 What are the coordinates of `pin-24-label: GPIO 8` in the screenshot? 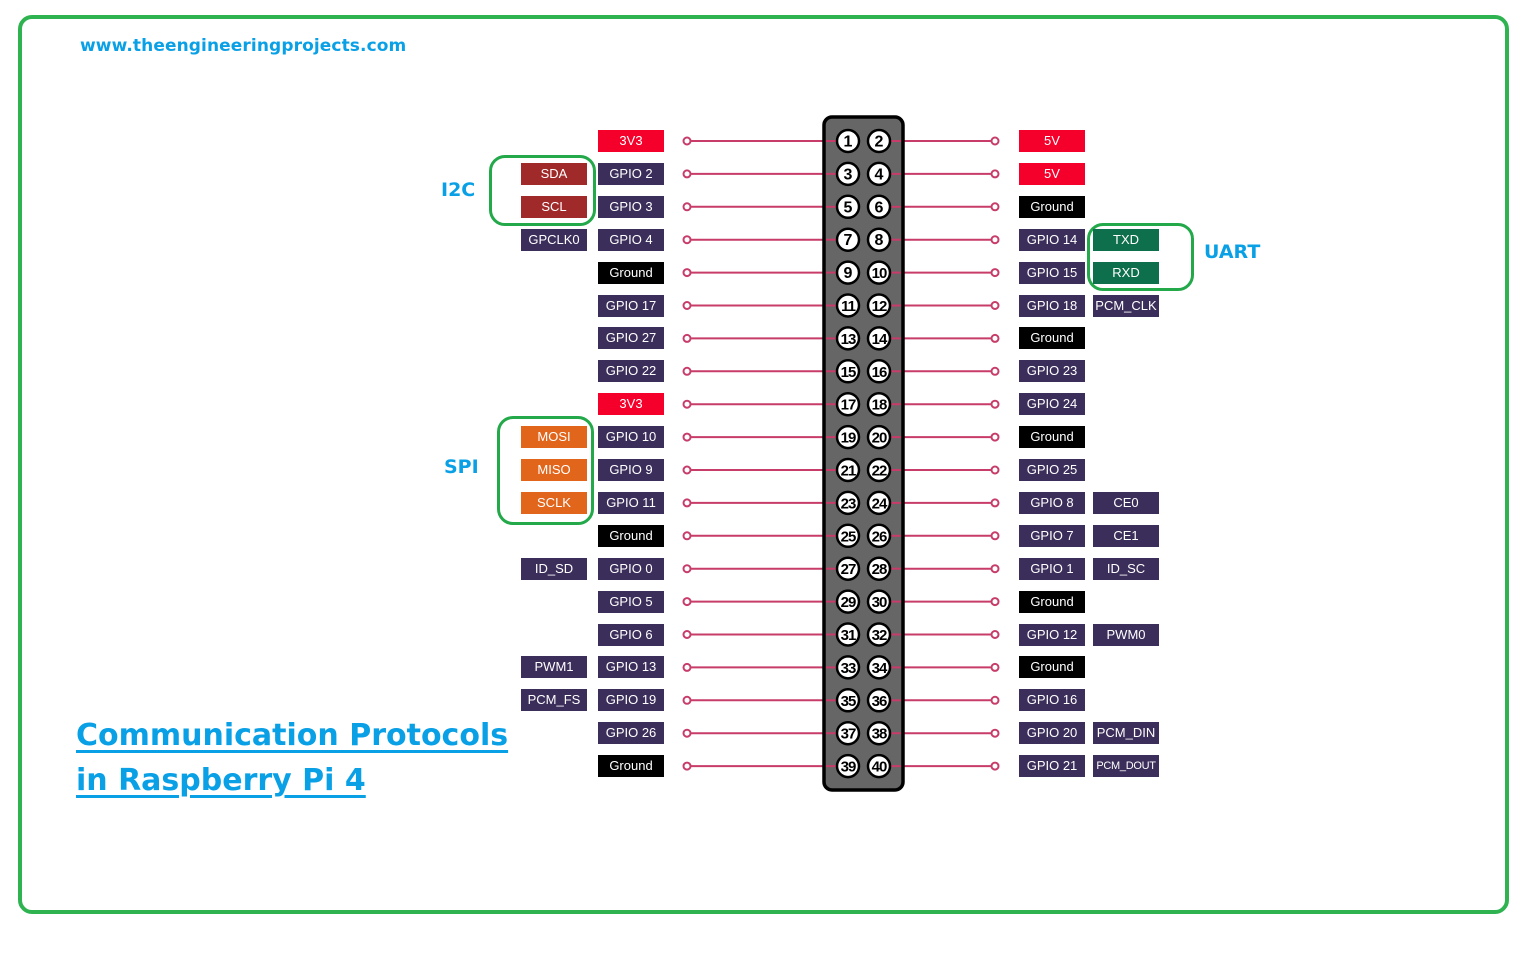 It's located at (1052, 502).